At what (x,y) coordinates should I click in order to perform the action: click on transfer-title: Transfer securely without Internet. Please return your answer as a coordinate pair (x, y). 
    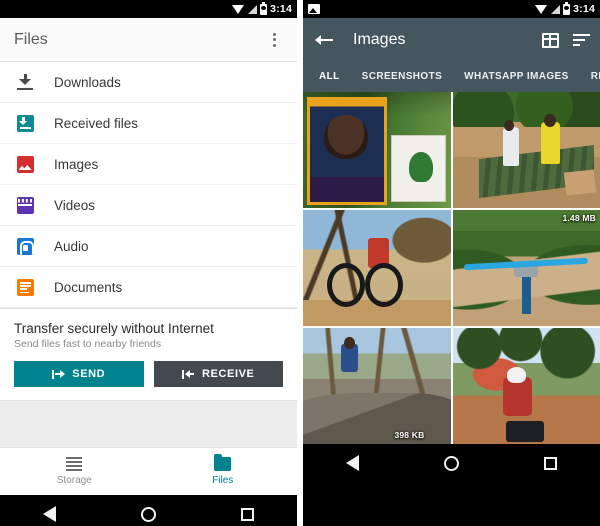
    Looking at the image, I should click on (114, 328).